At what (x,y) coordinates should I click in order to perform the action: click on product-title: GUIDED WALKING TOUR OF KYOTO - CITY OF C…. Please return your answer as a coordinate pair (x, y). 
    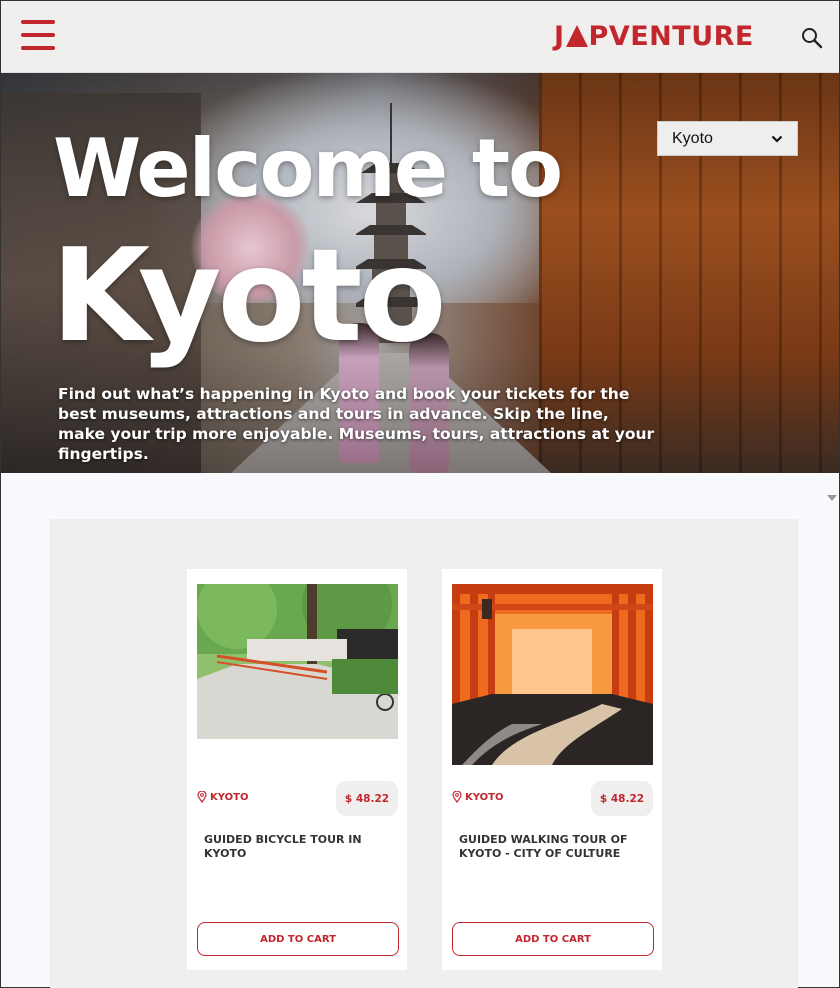
    Looking at the image, I should click on (554, 847).